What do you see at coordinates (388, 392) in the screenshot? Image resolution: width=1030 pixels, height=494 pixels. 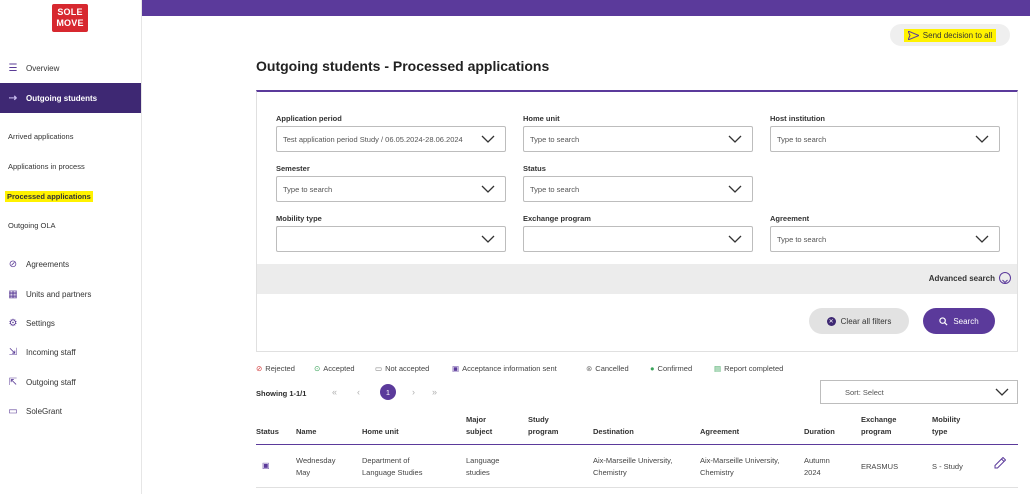 I see `page-number-current: 1` at bounding box center [388, 392].